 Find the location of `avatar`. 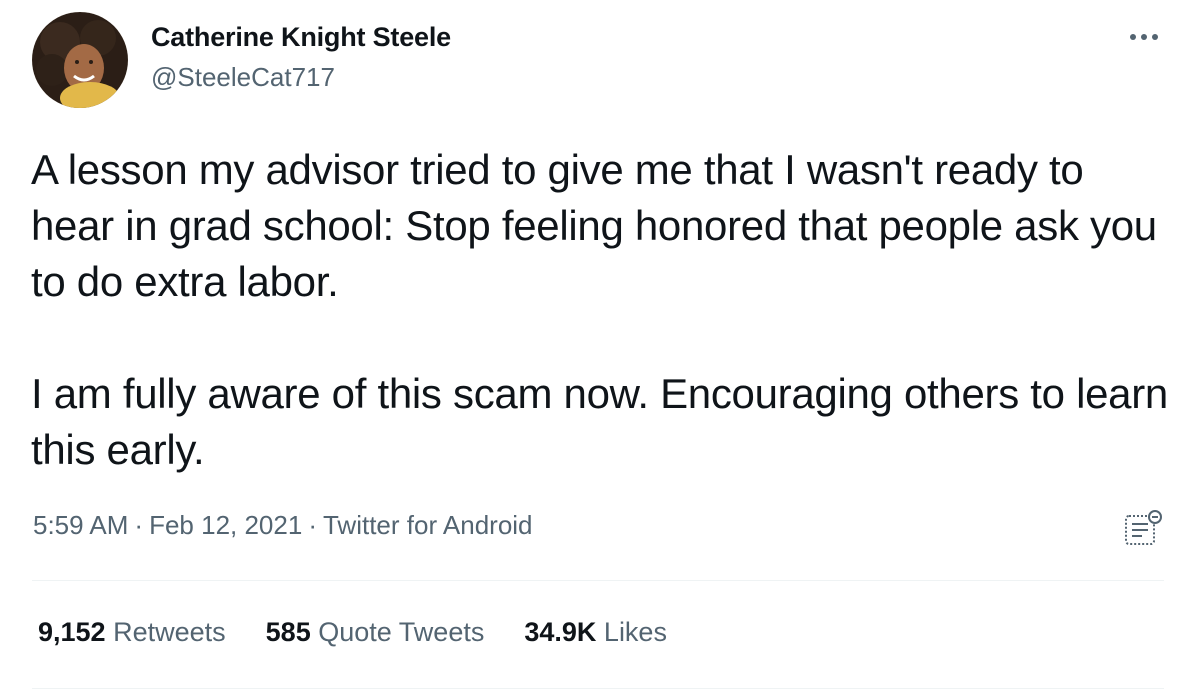

avatar is located at coordinates (80, 60).